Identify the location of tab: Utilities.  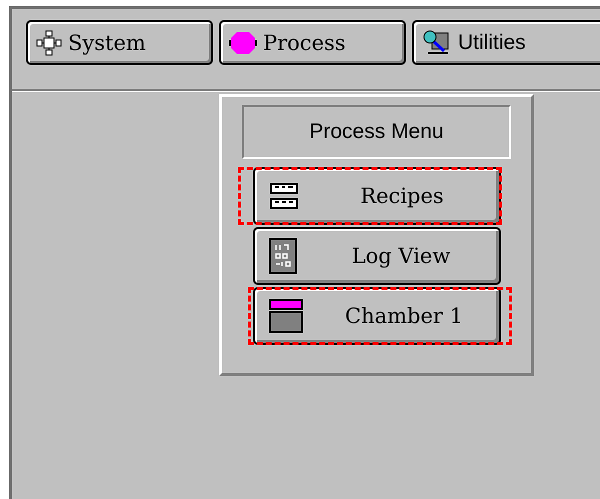
(506, 42).